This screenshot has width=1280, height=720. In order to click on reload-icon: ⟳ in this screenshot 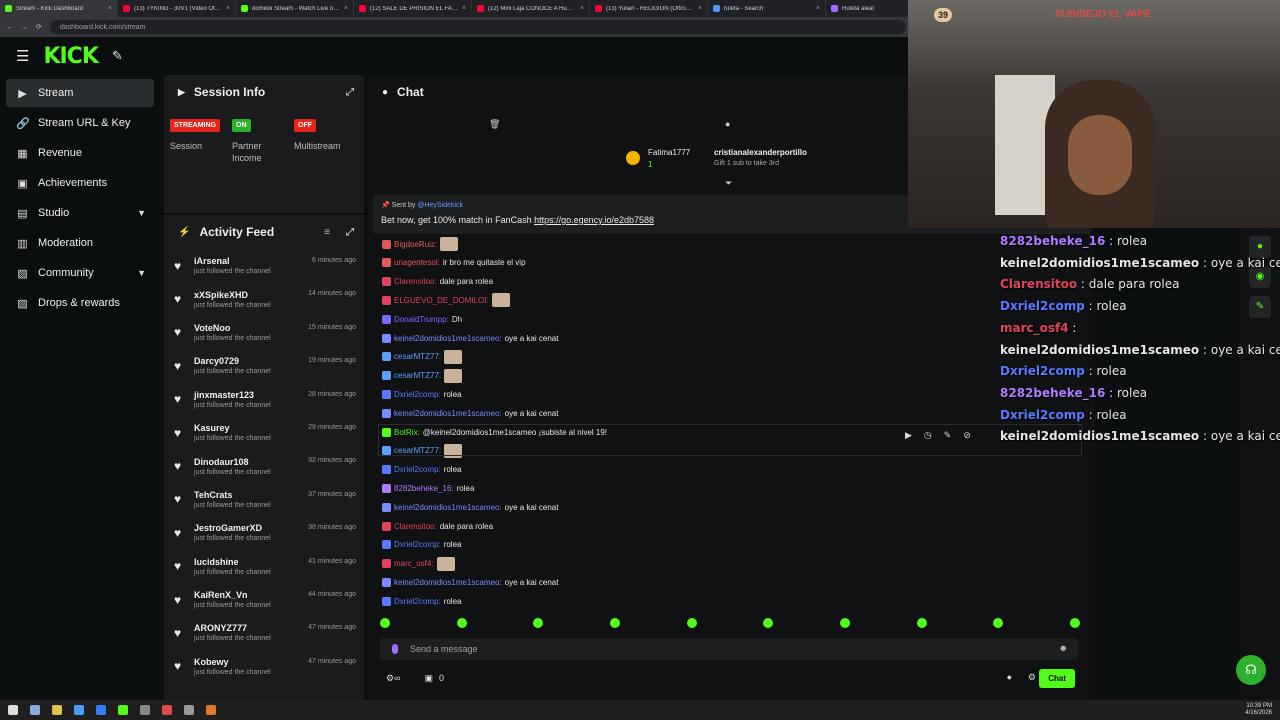, I will do `click(39, 27)`.